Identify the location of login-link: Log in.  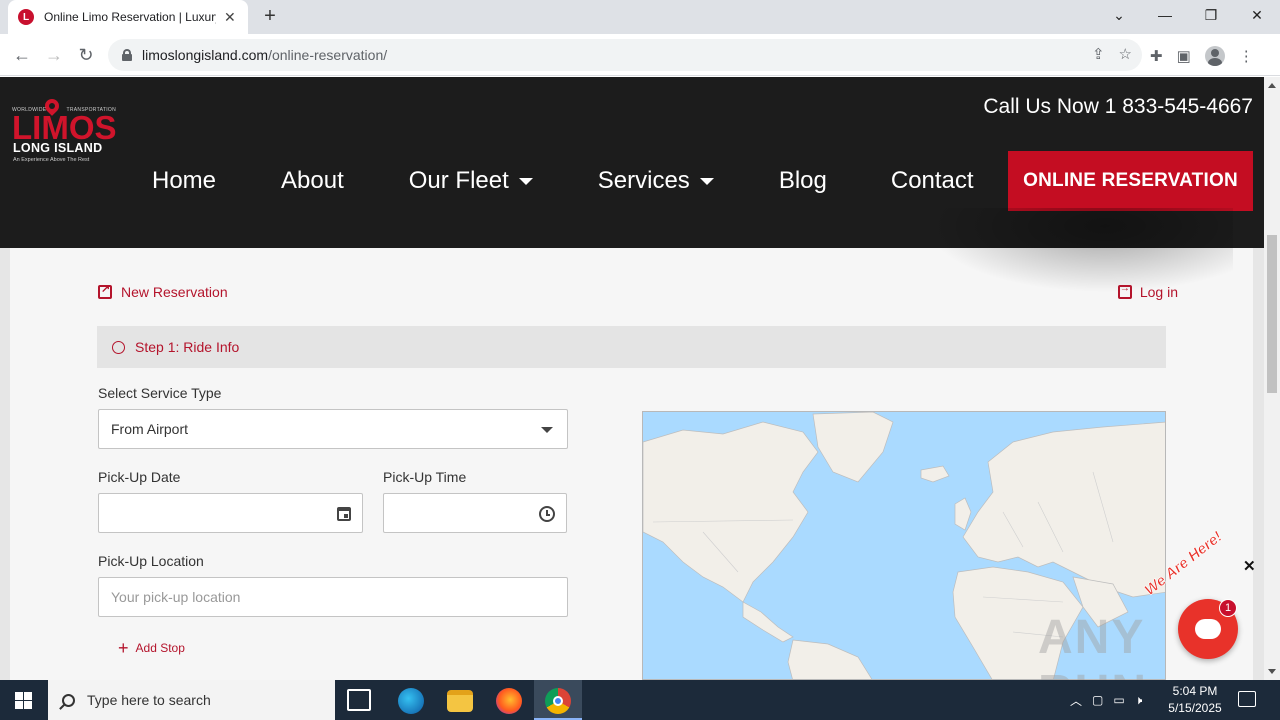
(1147, 291).